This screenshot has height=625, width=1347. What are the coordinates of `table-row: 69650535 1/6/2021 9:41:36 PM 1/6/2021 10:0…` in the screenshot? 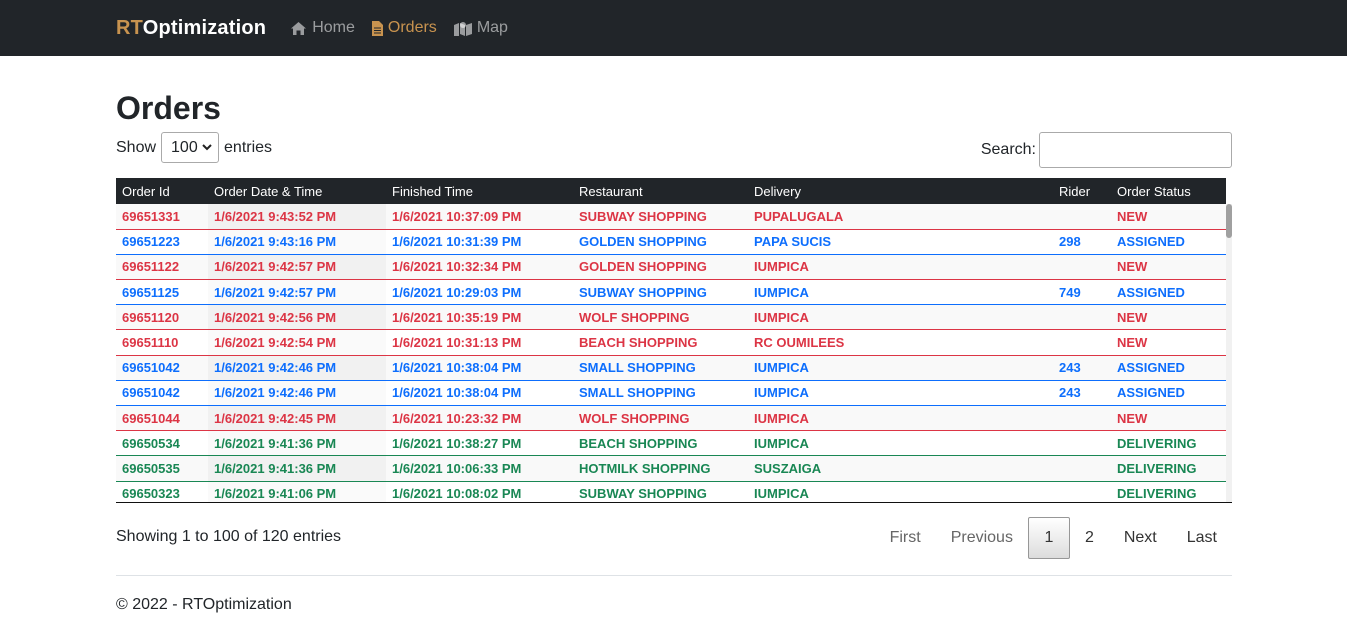 It's located at (671, 468).